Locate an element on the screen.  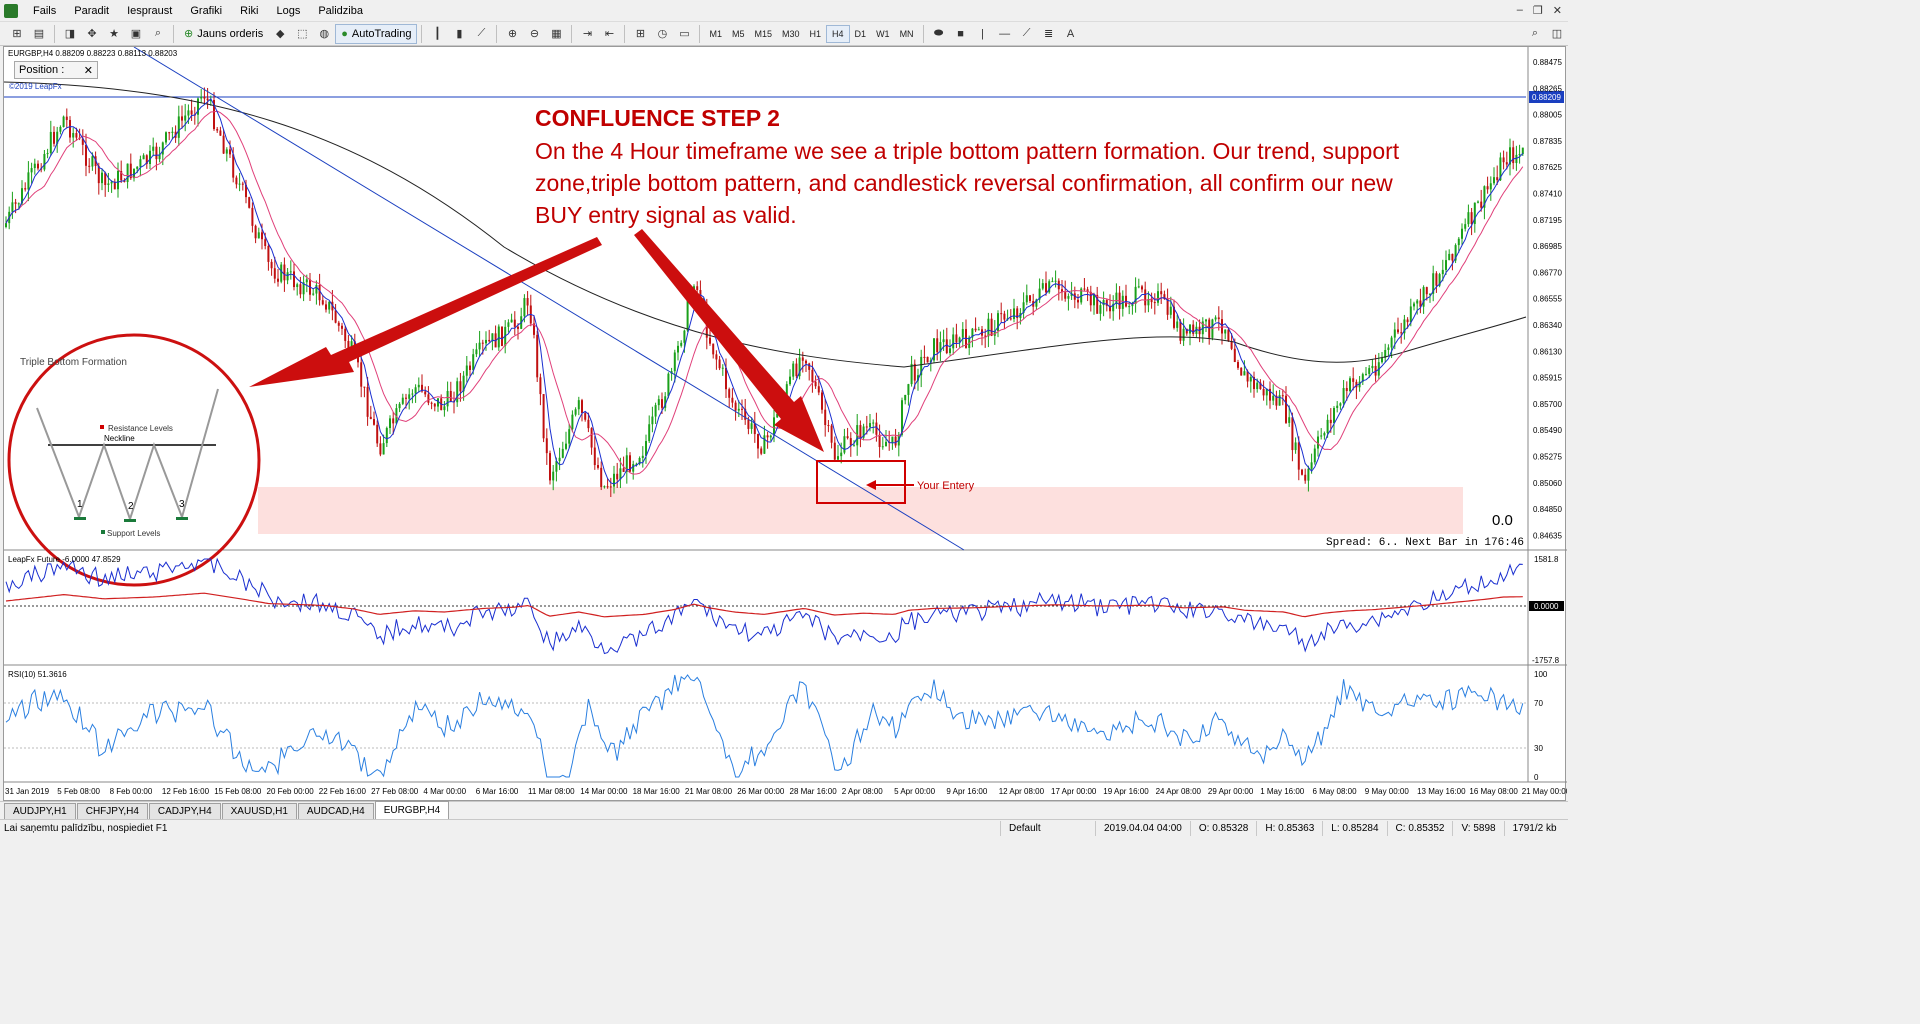
resistance-marker is located at coordinates (102, 427).